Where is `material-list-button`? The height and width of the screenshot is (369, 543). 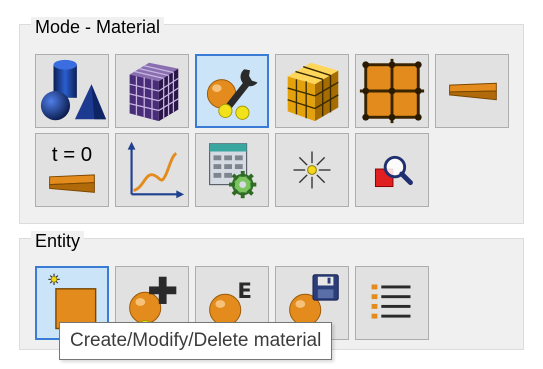 material-list-button is located at coordinates (392, 303).